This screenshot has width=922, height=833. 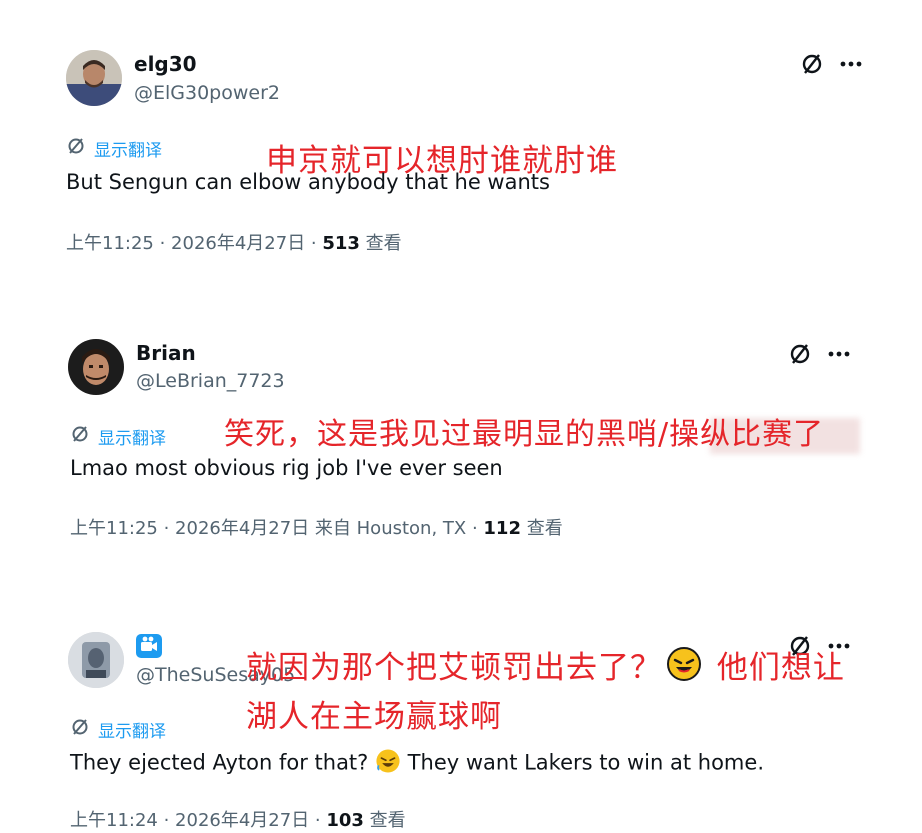 I want to click on camera-badge-icon, so click(x=149, y=648).